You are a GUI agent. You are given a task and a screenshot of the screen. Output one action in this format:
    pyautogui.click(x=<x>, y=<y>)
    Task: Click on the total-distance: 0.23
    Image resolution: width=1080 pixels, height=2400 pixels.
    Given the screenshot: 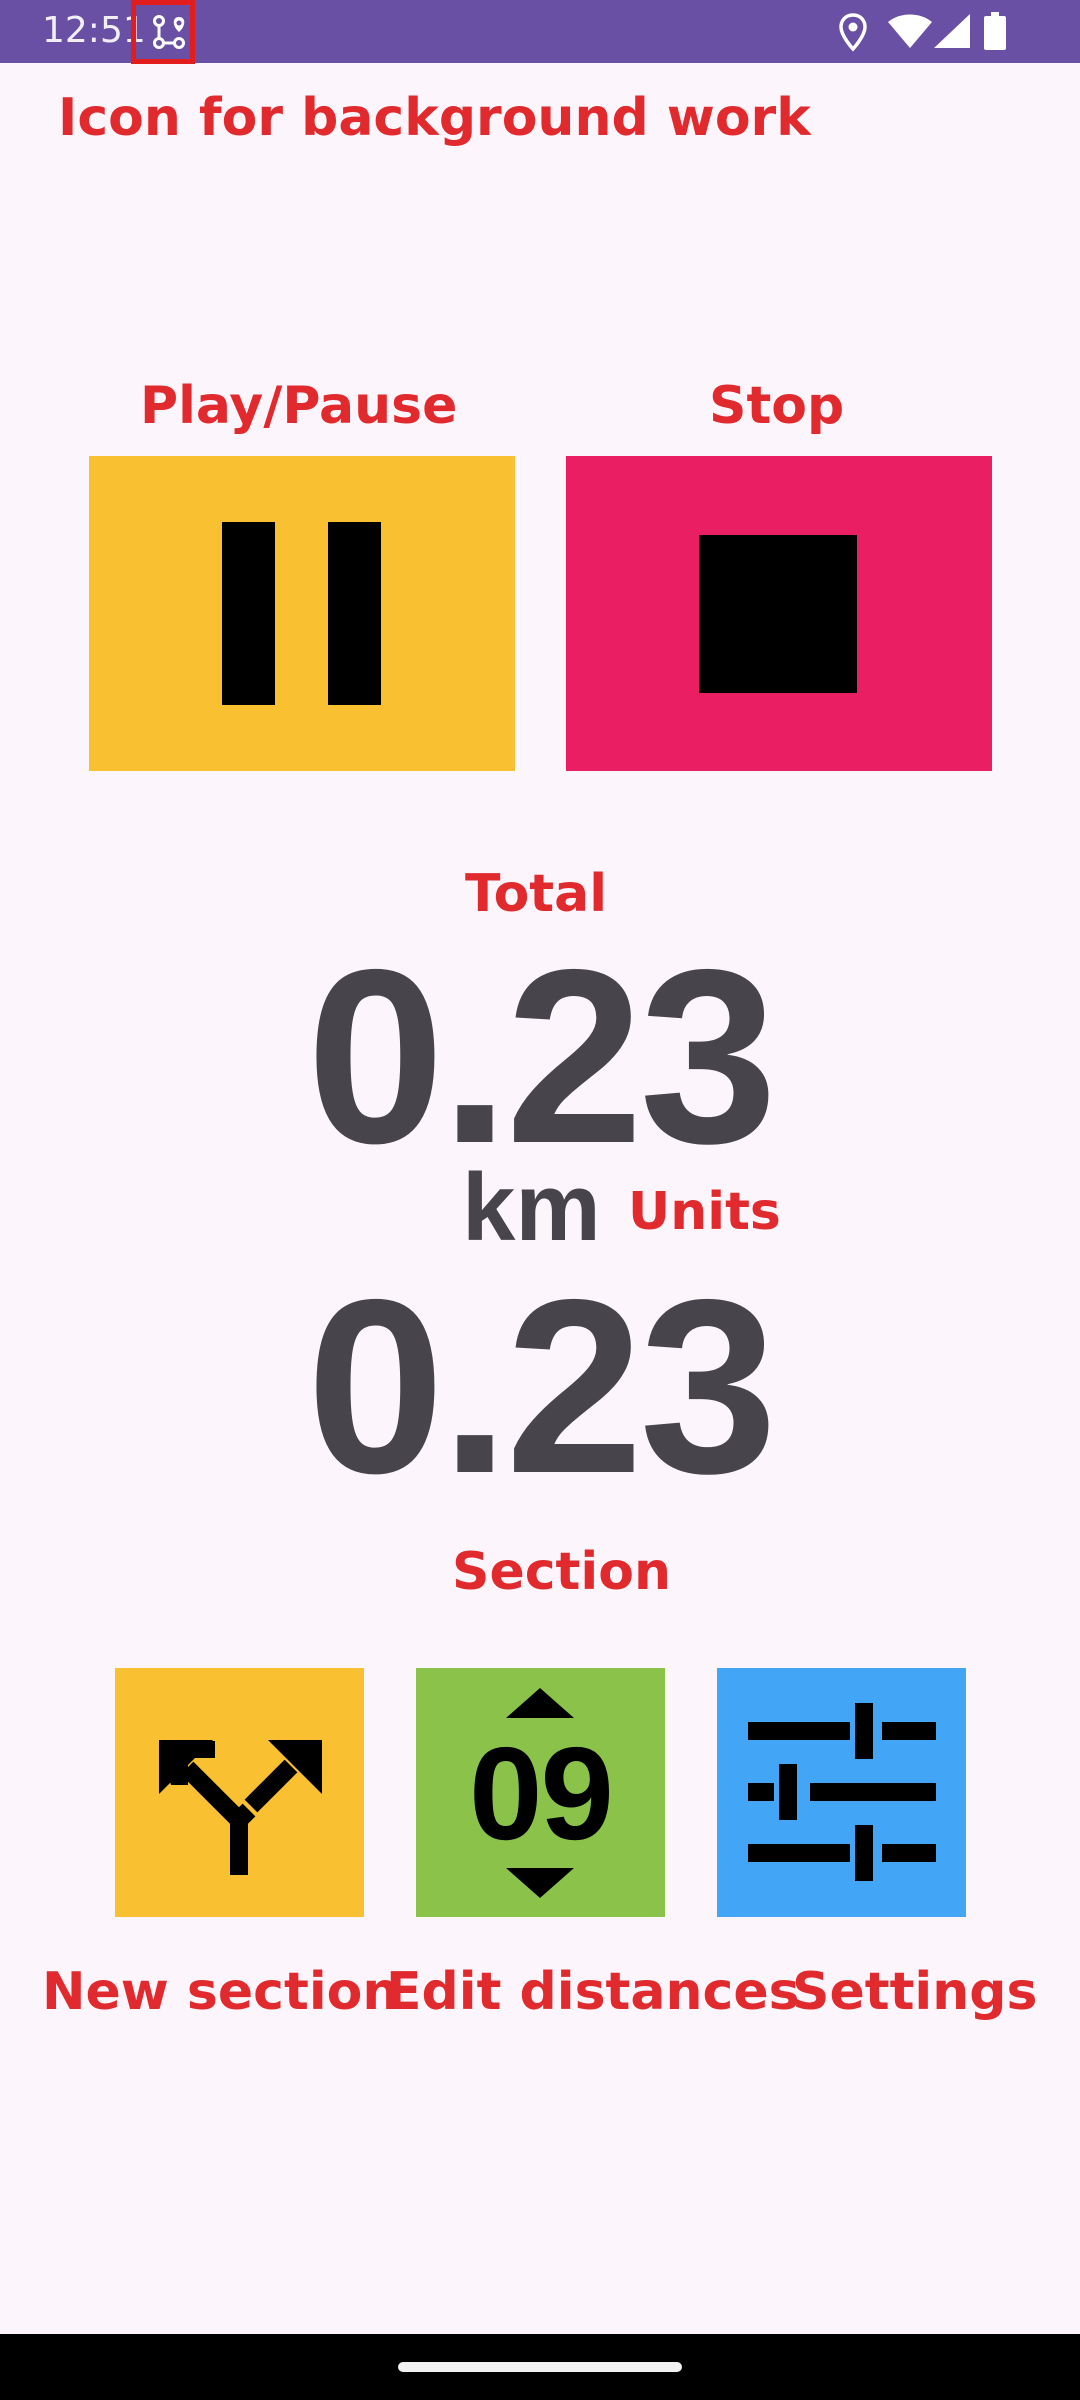 What is the action you would take?
    pyautogui.click(x=542, y=1056)
    